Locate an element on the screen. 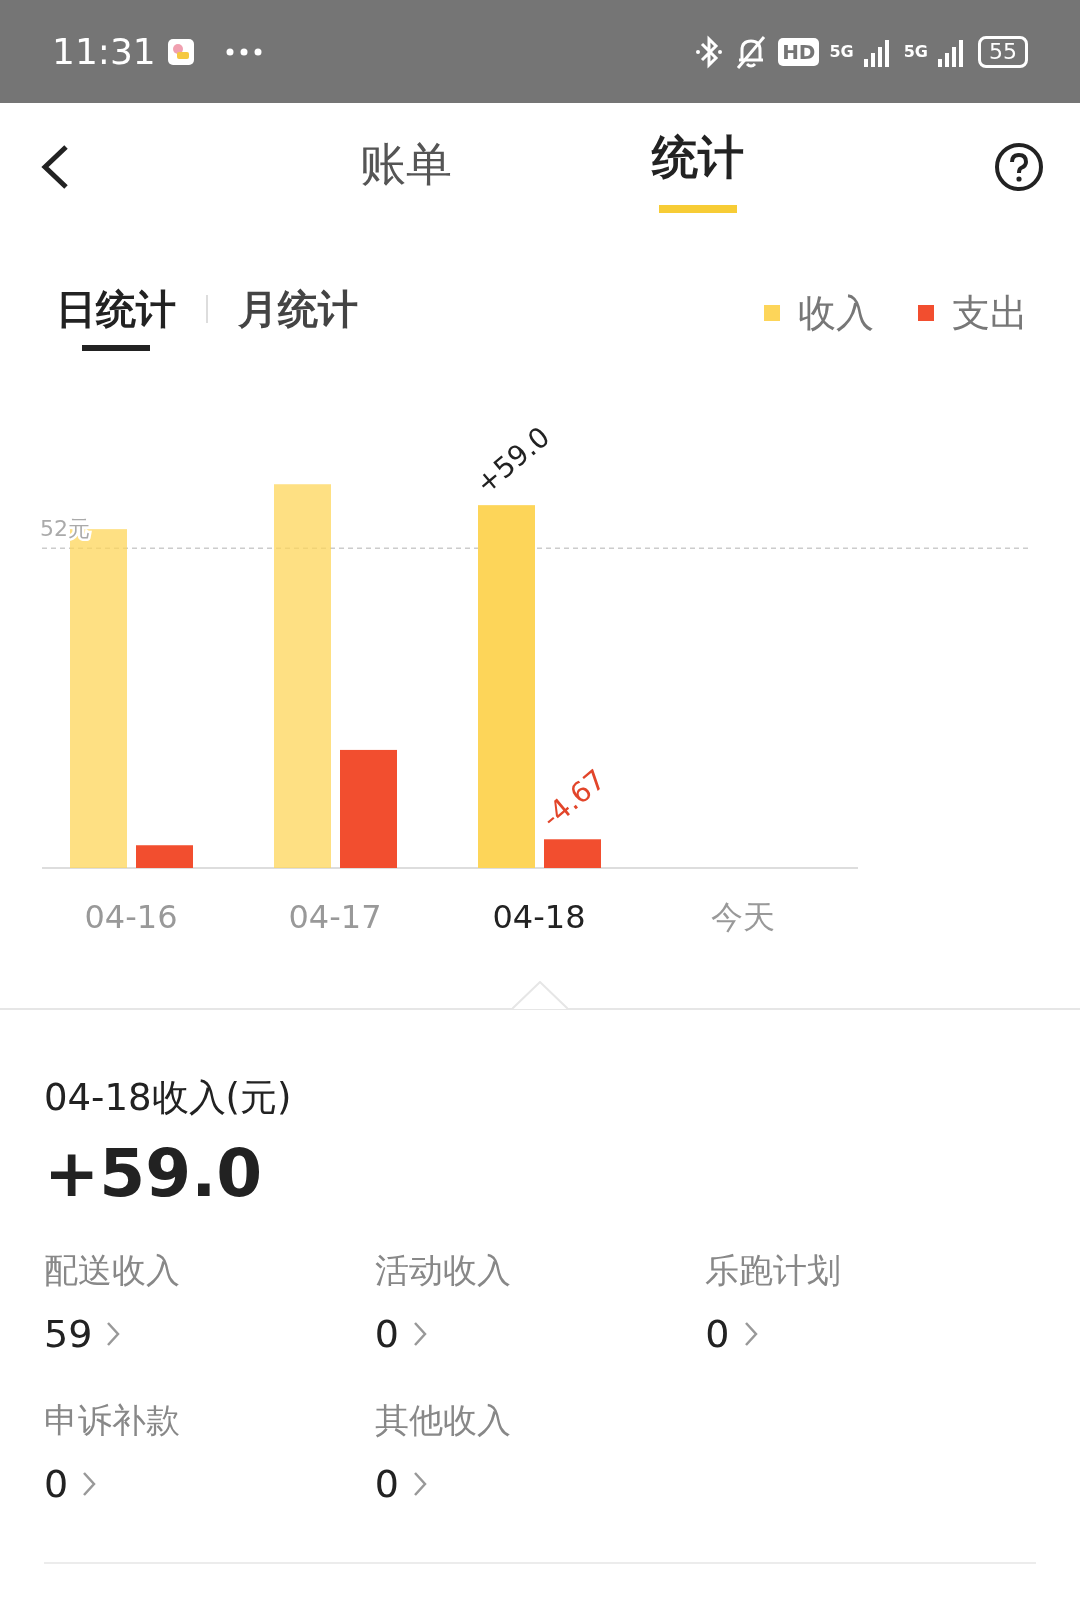  income-category-label: 其他收入 is located at coordinates (442, 1420).